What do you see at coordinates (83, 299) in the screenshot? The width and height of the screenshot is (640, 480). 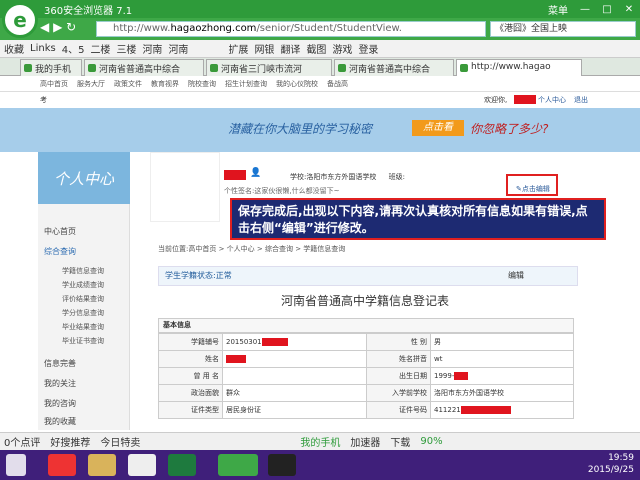 I see `sidebar-sub-evaluation: 评价结果查询` at bounding box center [83, 299].